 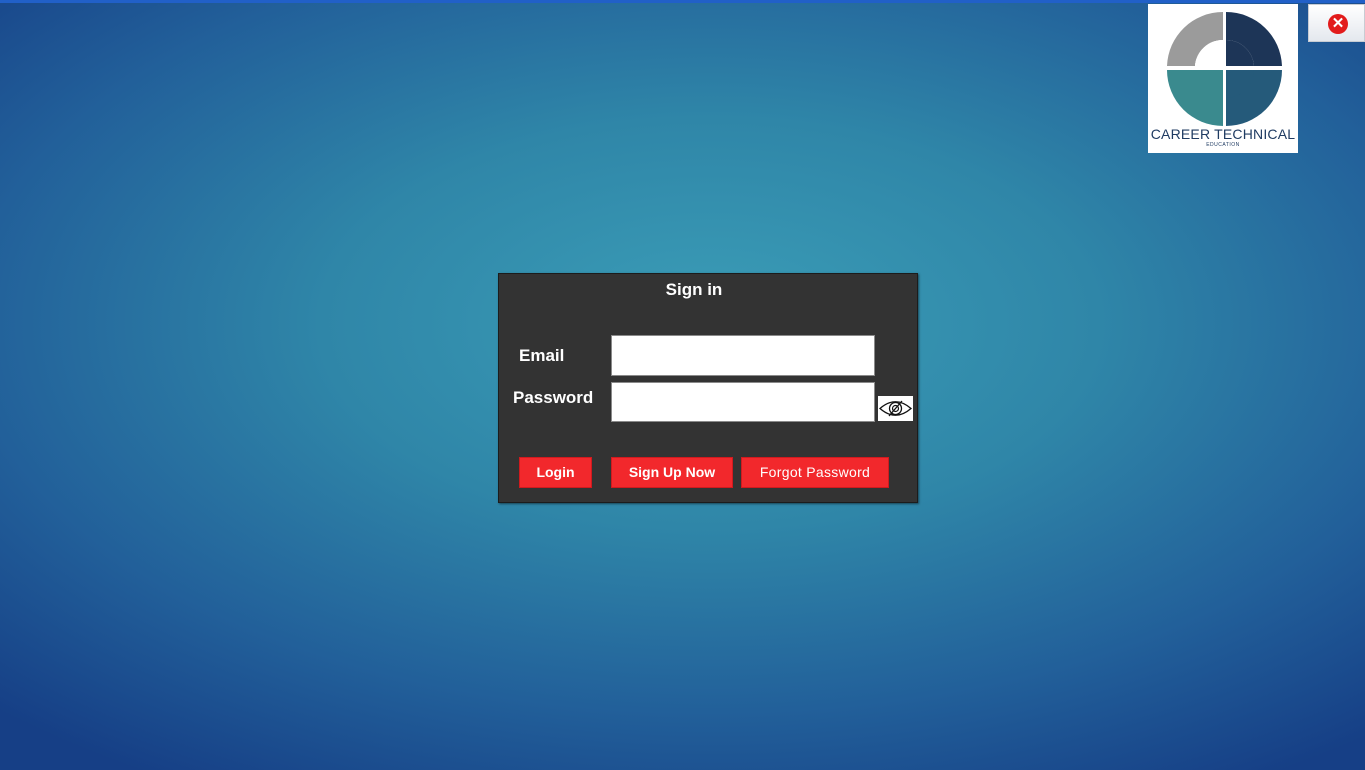 I want to click on show-password-toggle, so click(x=895, y=408).